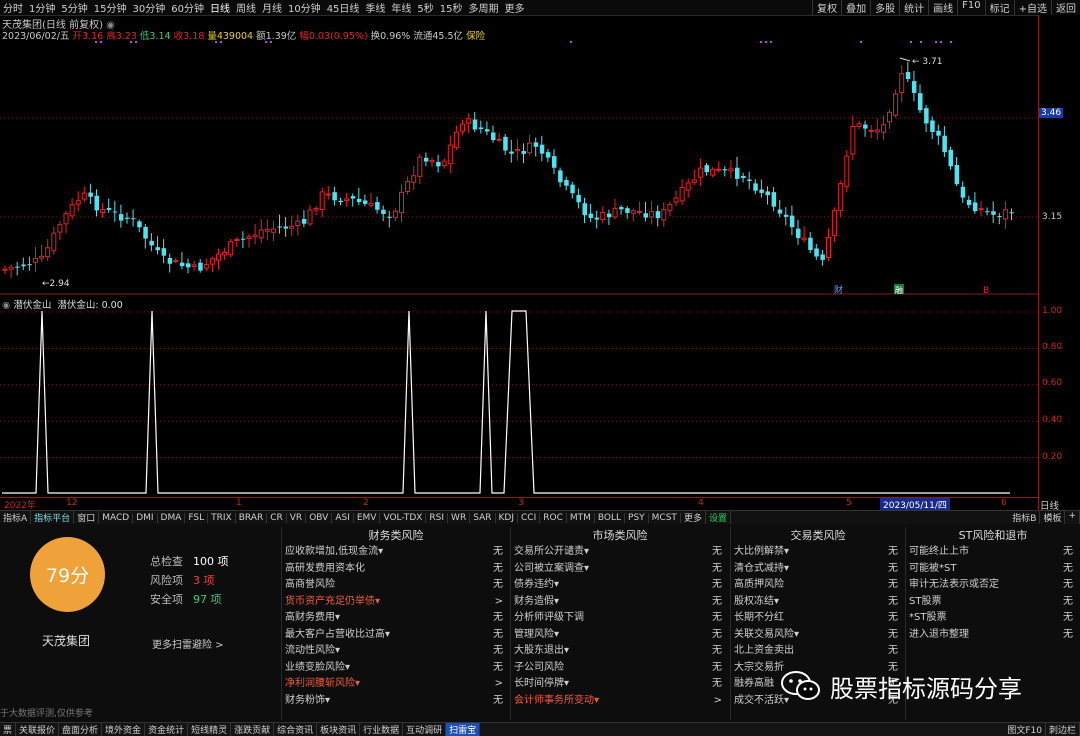  What do you see at coordinates (253, 729) in the screenshot?
I see `bottom-tab: 涨跌贡献` at bounding box center [253, 729].